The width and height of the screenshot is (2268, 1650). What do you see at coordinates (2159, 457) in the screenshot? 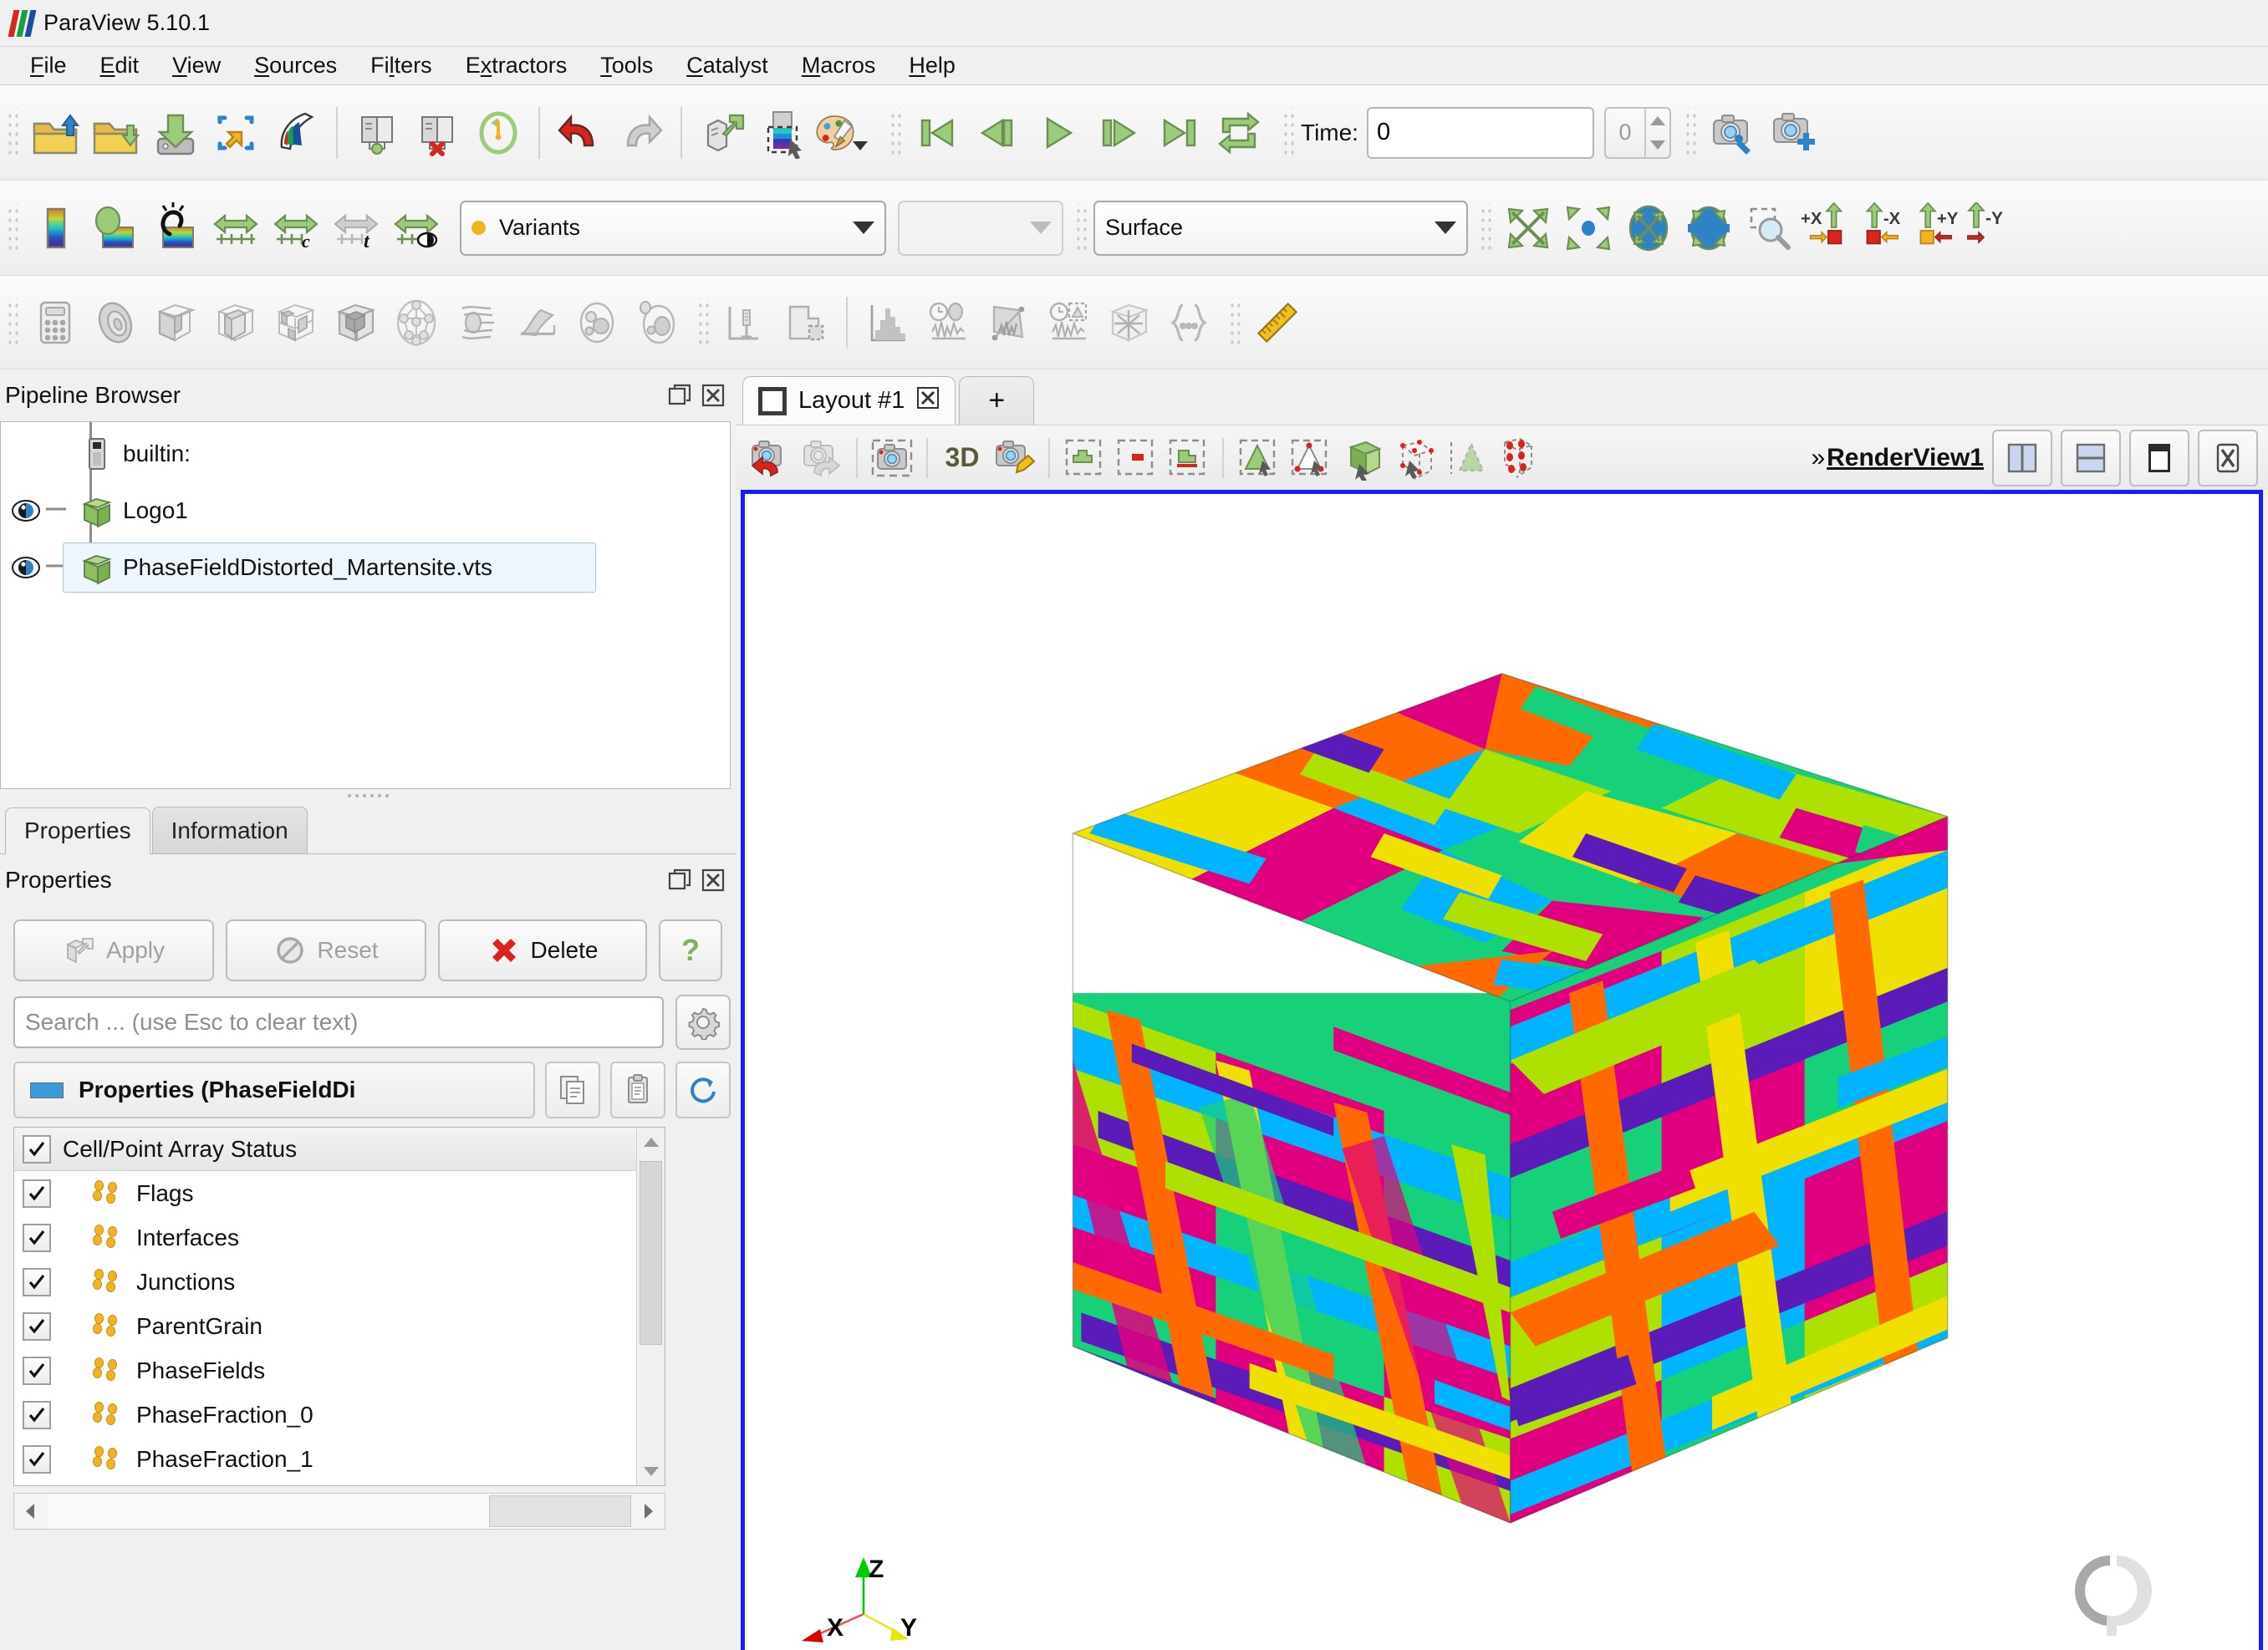
I see `maximize-view-icon` at bounding box center [2159, 457].